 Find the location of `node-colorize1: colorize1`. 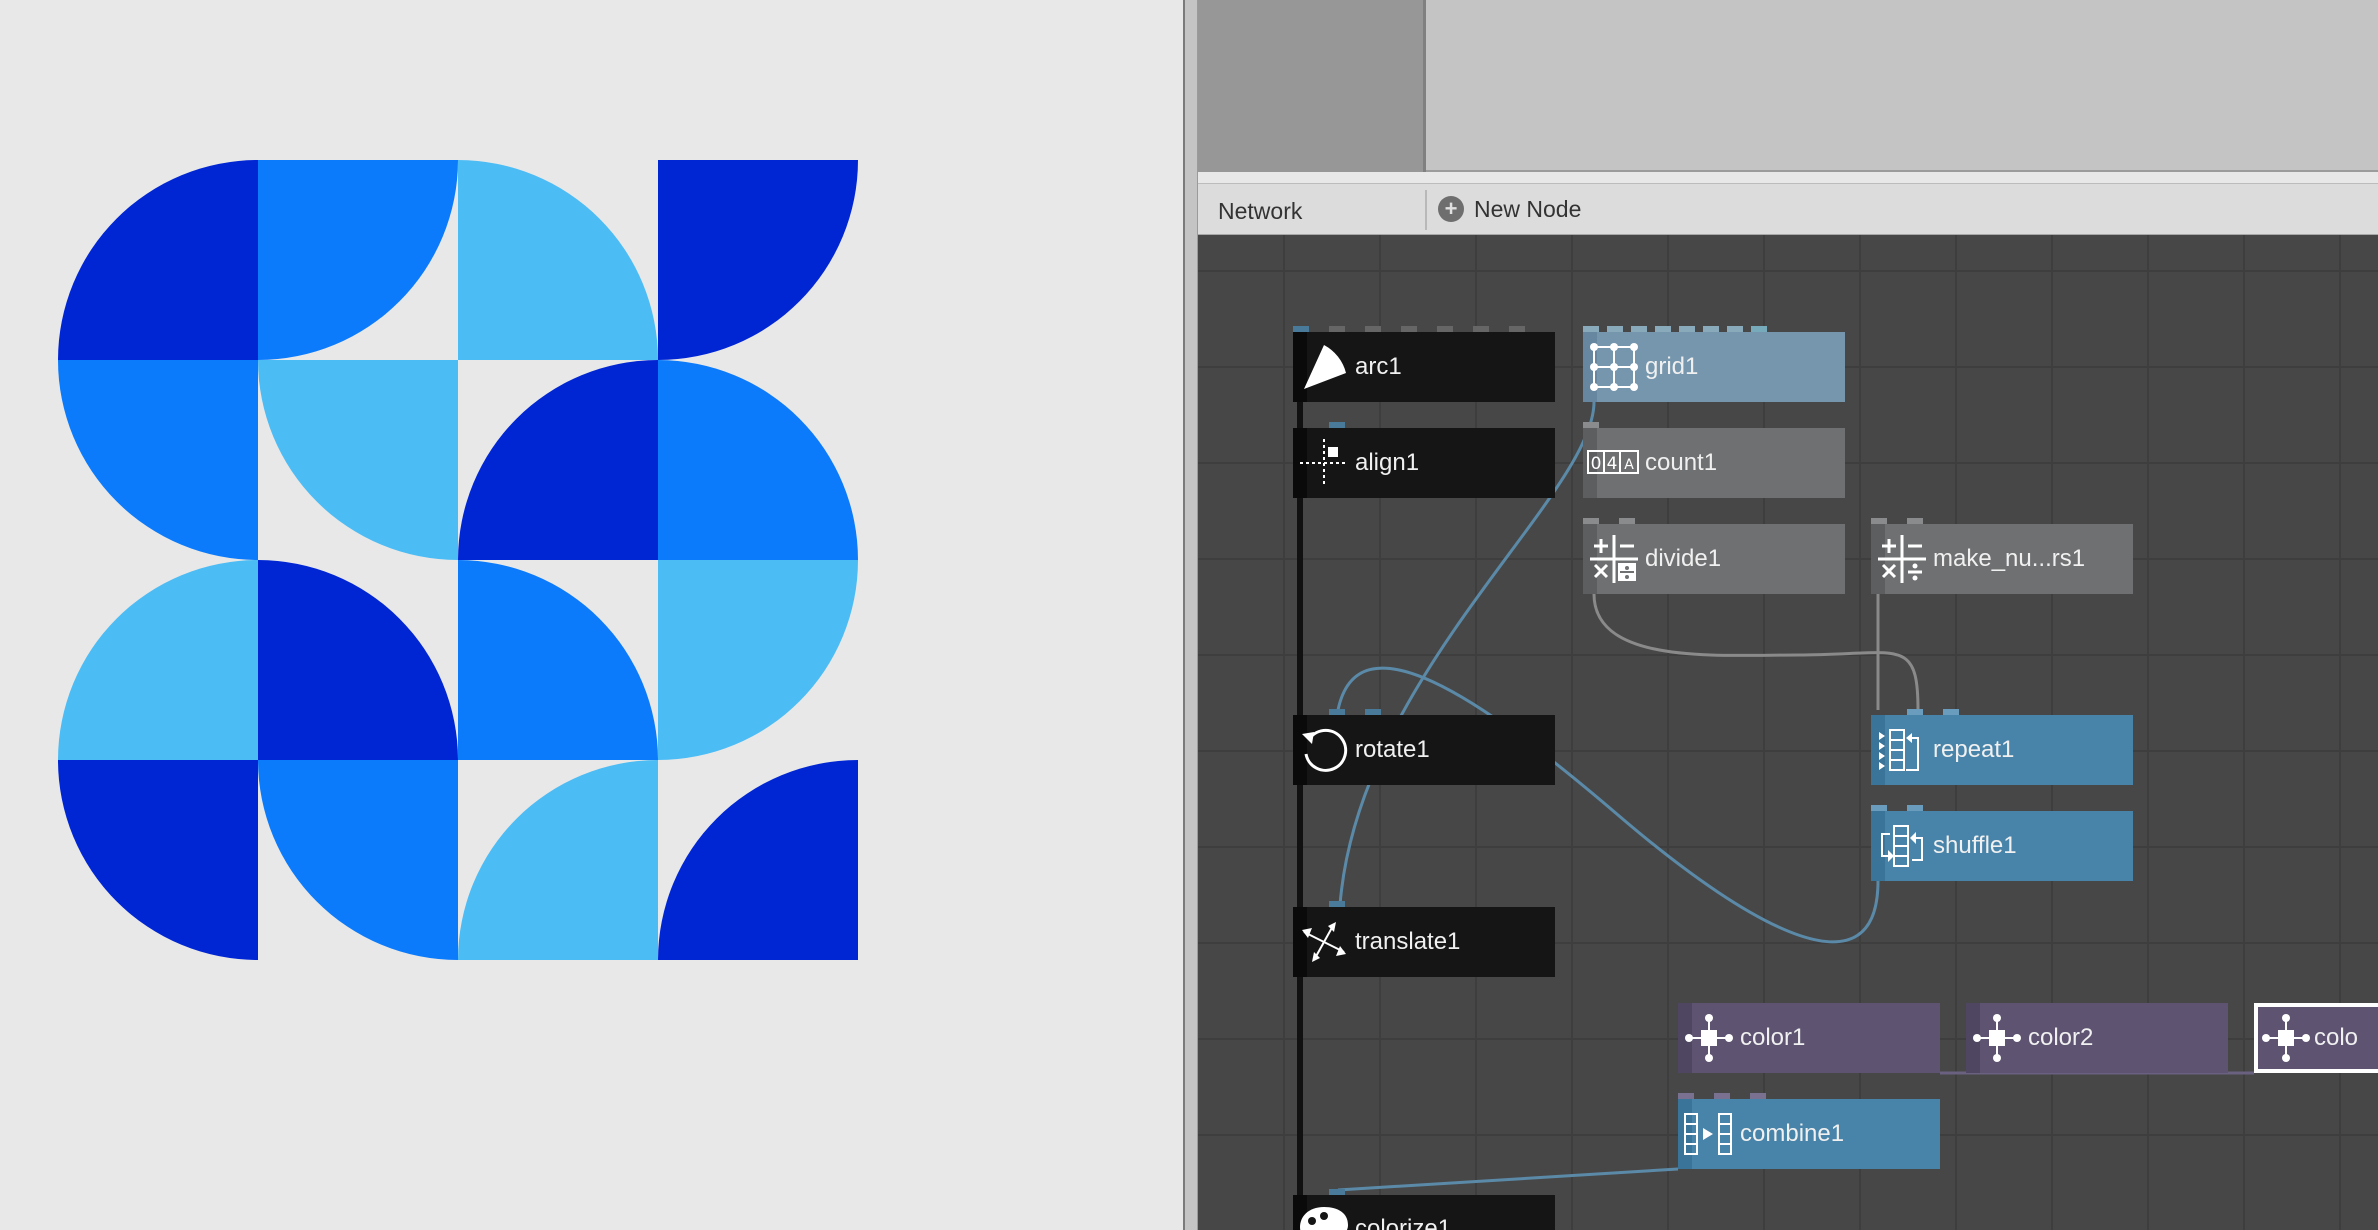

node-colorize1: colorize1 is located at coordinates (1424, 1209).